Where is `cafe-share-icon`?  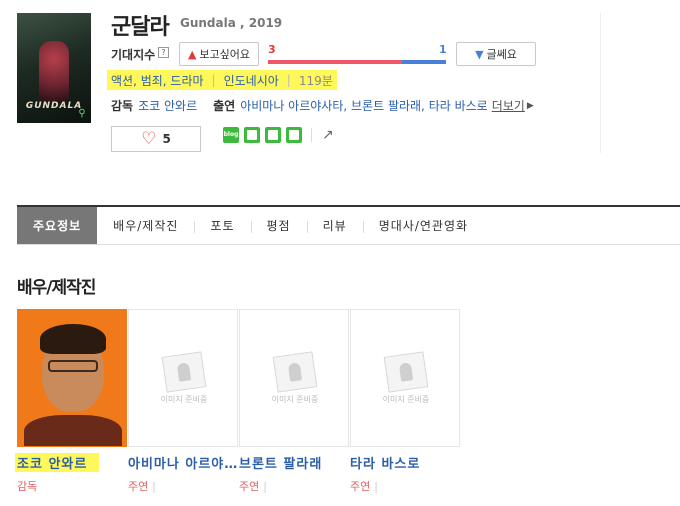 cafe-share-icon is located at coordinates (252, 135).